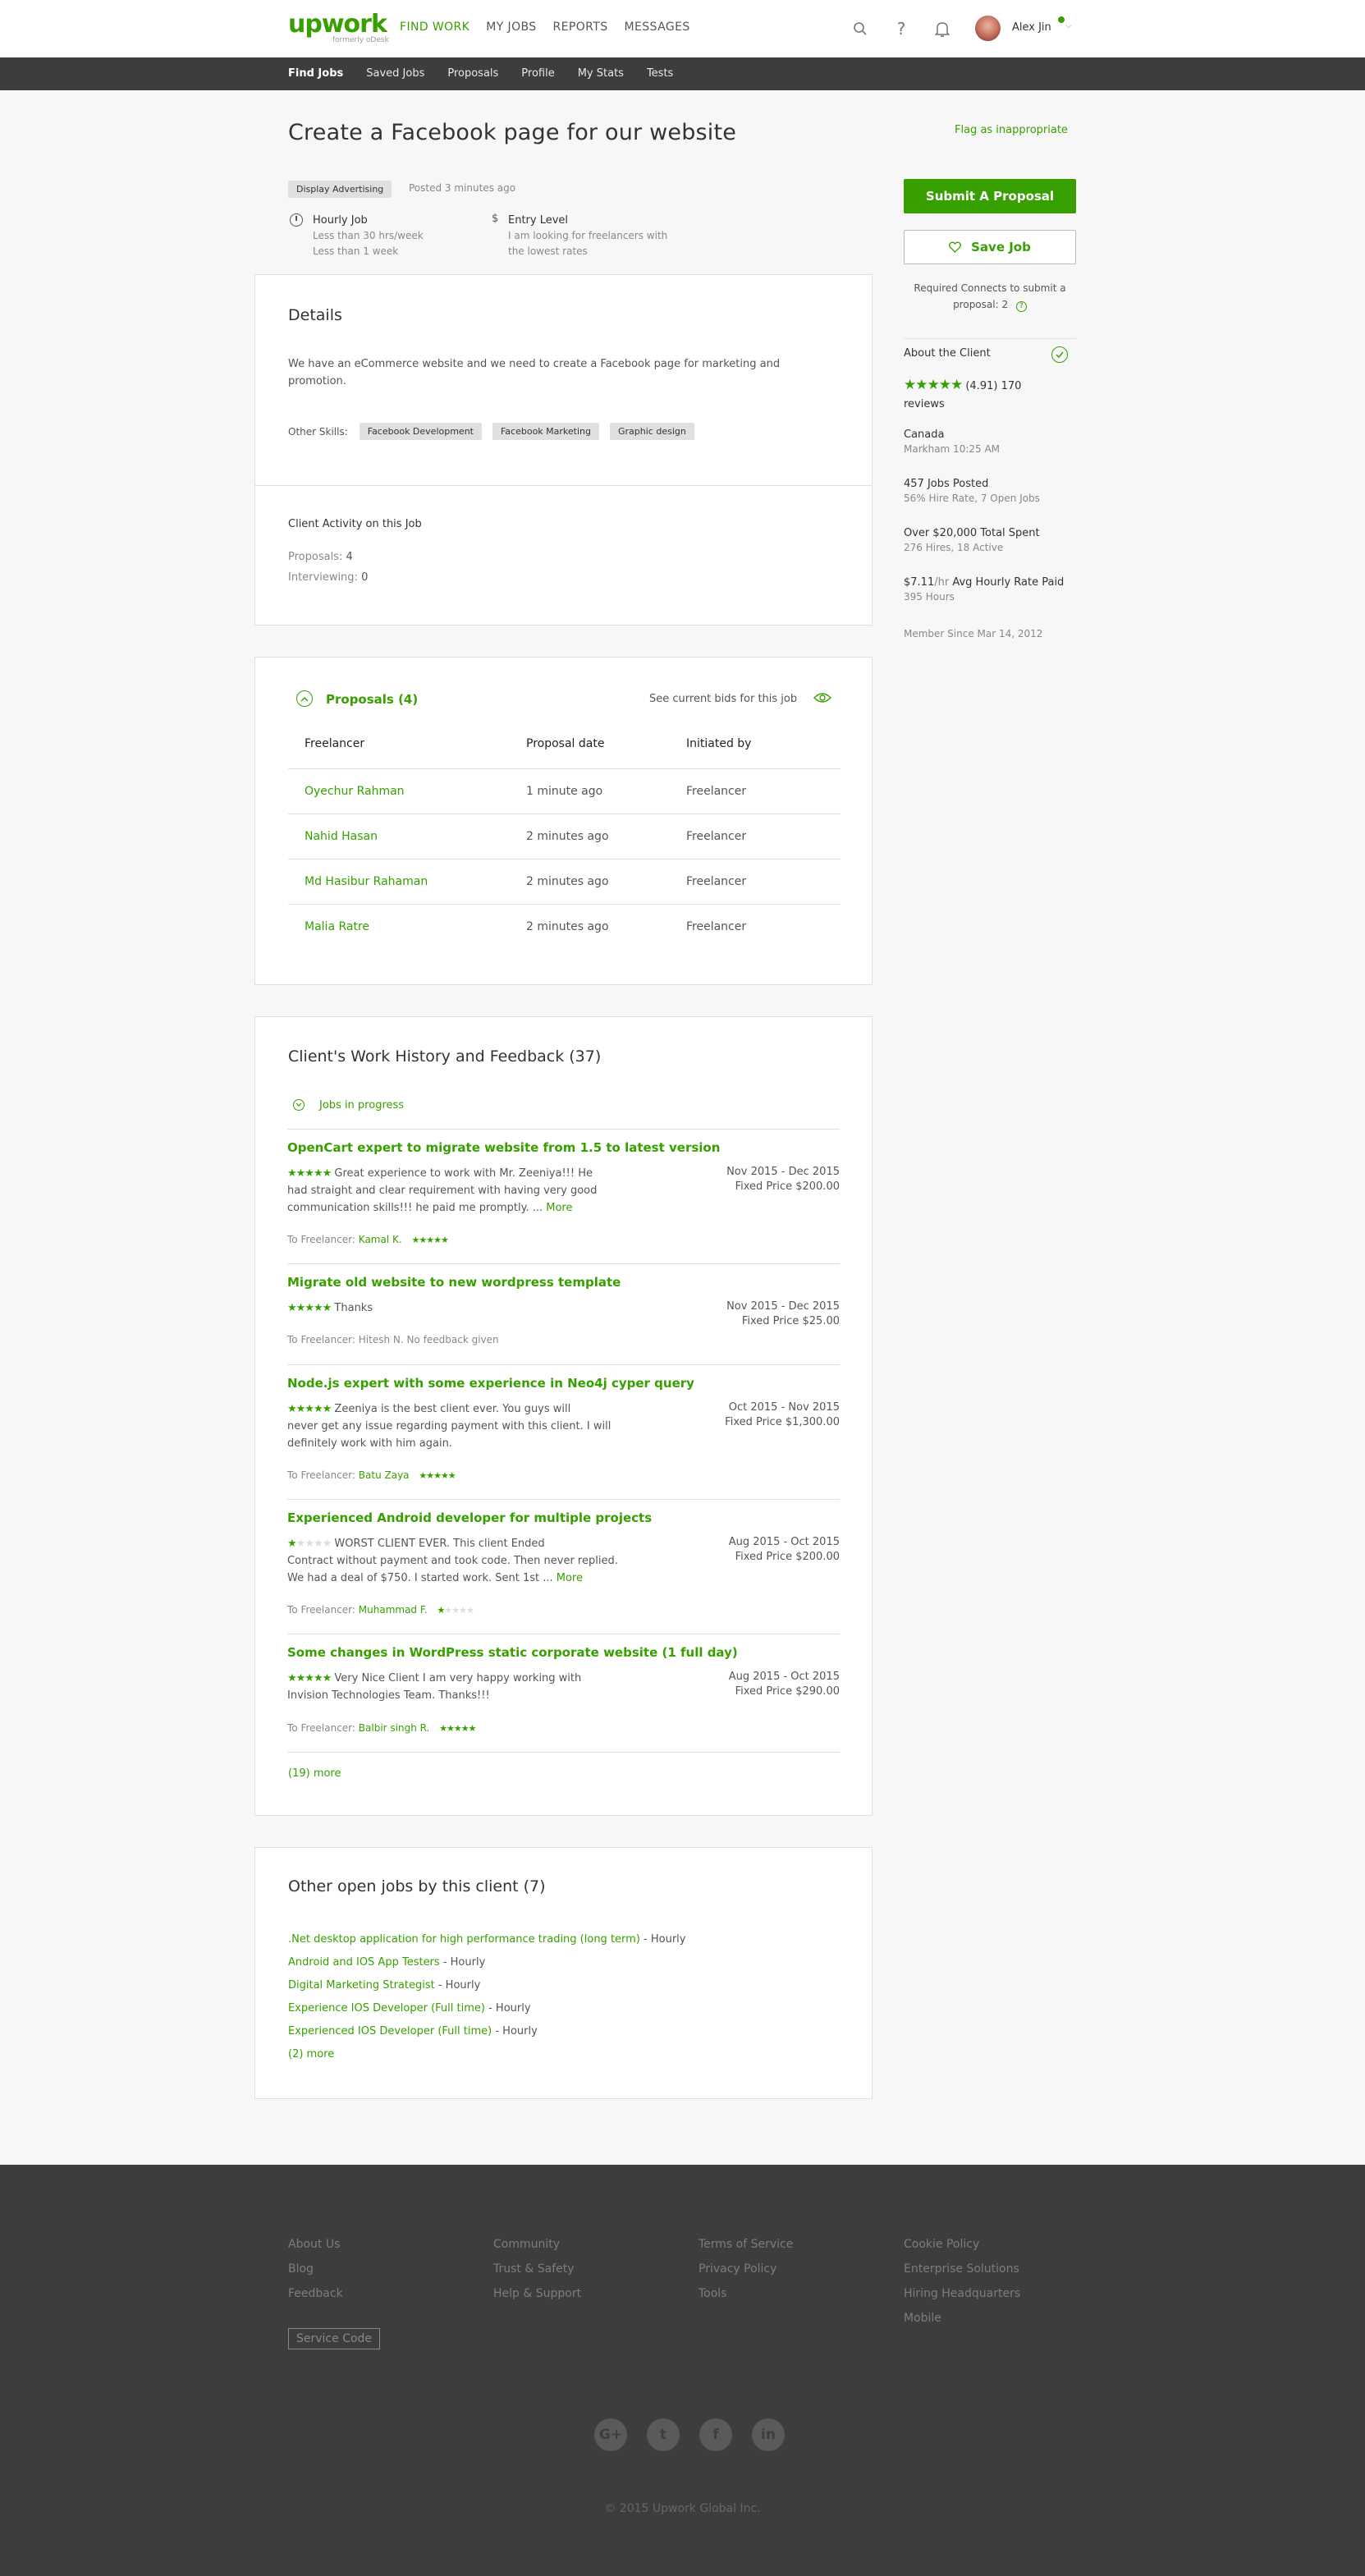  What do you see at coordinates (973, 634) in the screenshot?
I see `member-since: Member Since Mar 14, 2012` at bounding box center [973, 634].